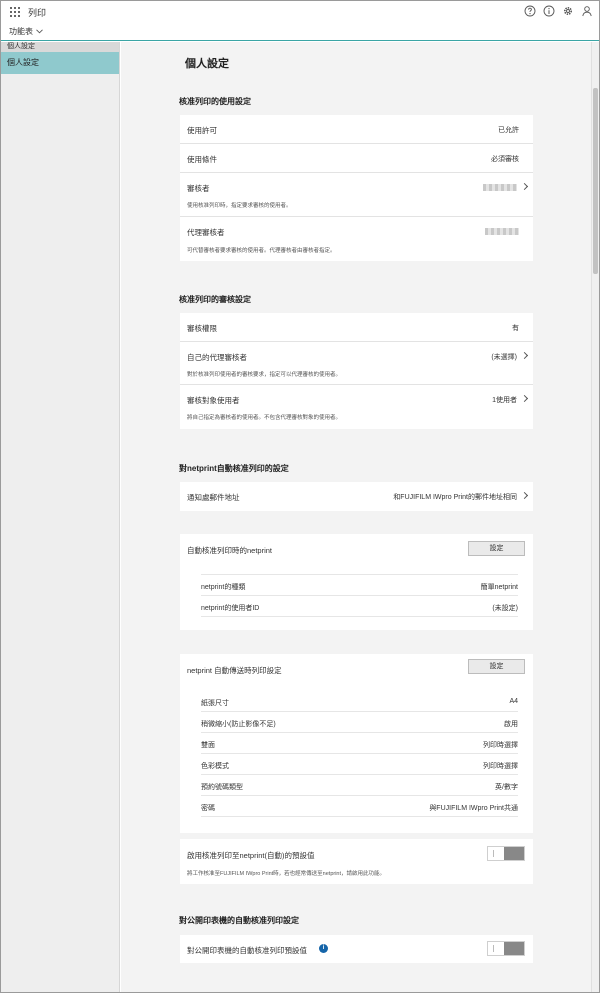  Describe the element at coordinates (356, 158) in the screenshot. I see `row-conditions: 使用條件 必須審核` at that location.